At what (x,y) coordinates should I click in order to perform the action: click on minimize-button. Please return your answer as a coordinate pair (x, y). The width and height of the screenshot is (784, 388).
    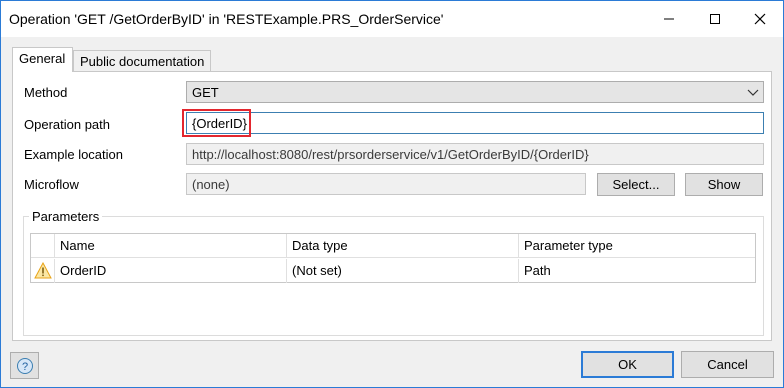
    Looking at the image, I should click on (669, 19).